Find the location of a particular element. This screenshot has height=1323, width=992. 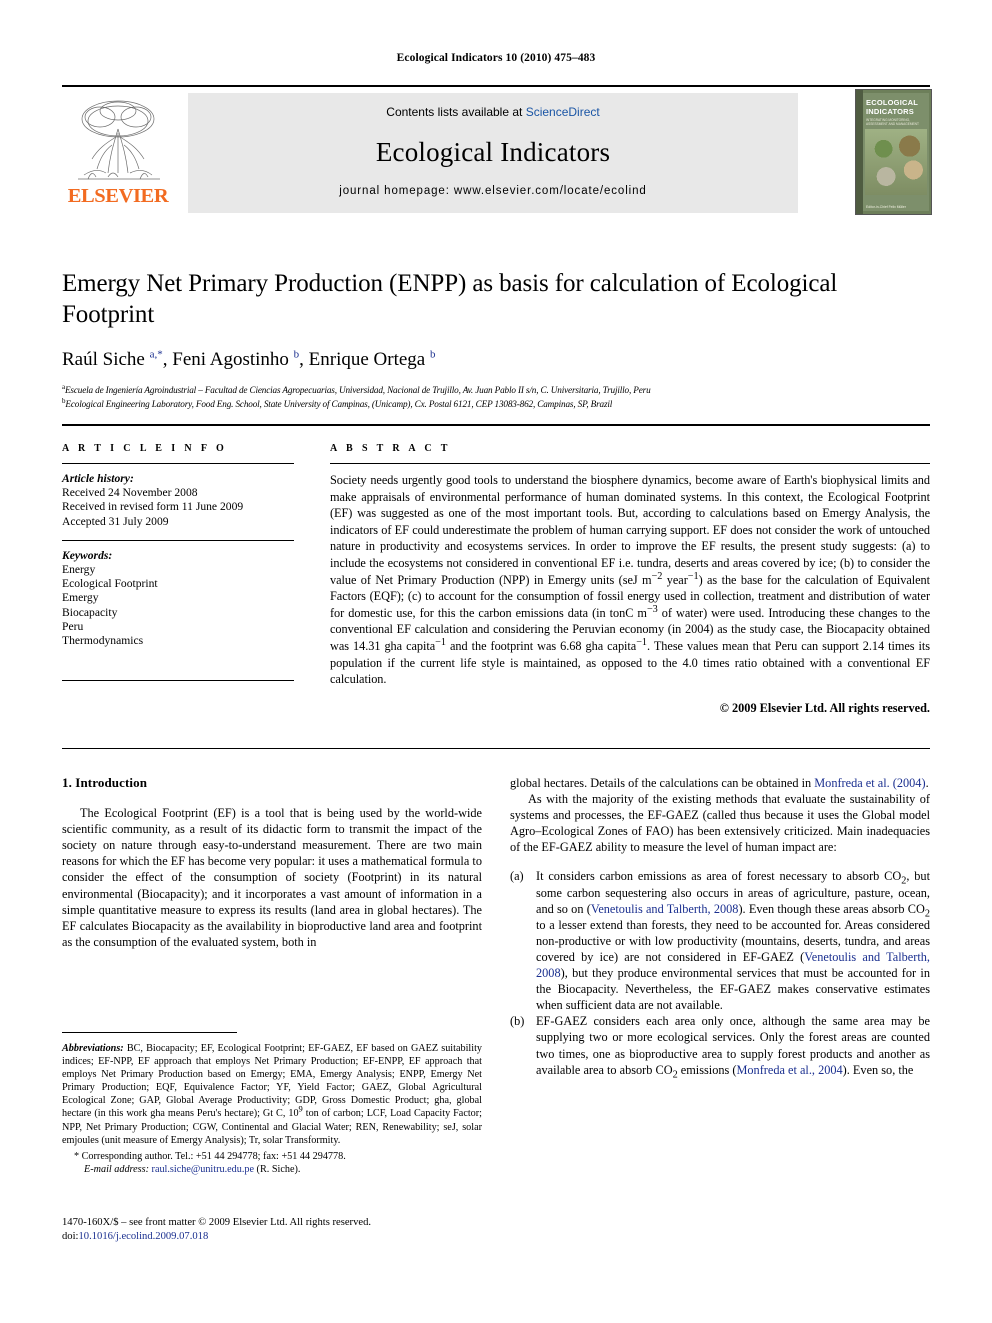

abstract-sup-5: −1 is located at coordinates (642, 642).